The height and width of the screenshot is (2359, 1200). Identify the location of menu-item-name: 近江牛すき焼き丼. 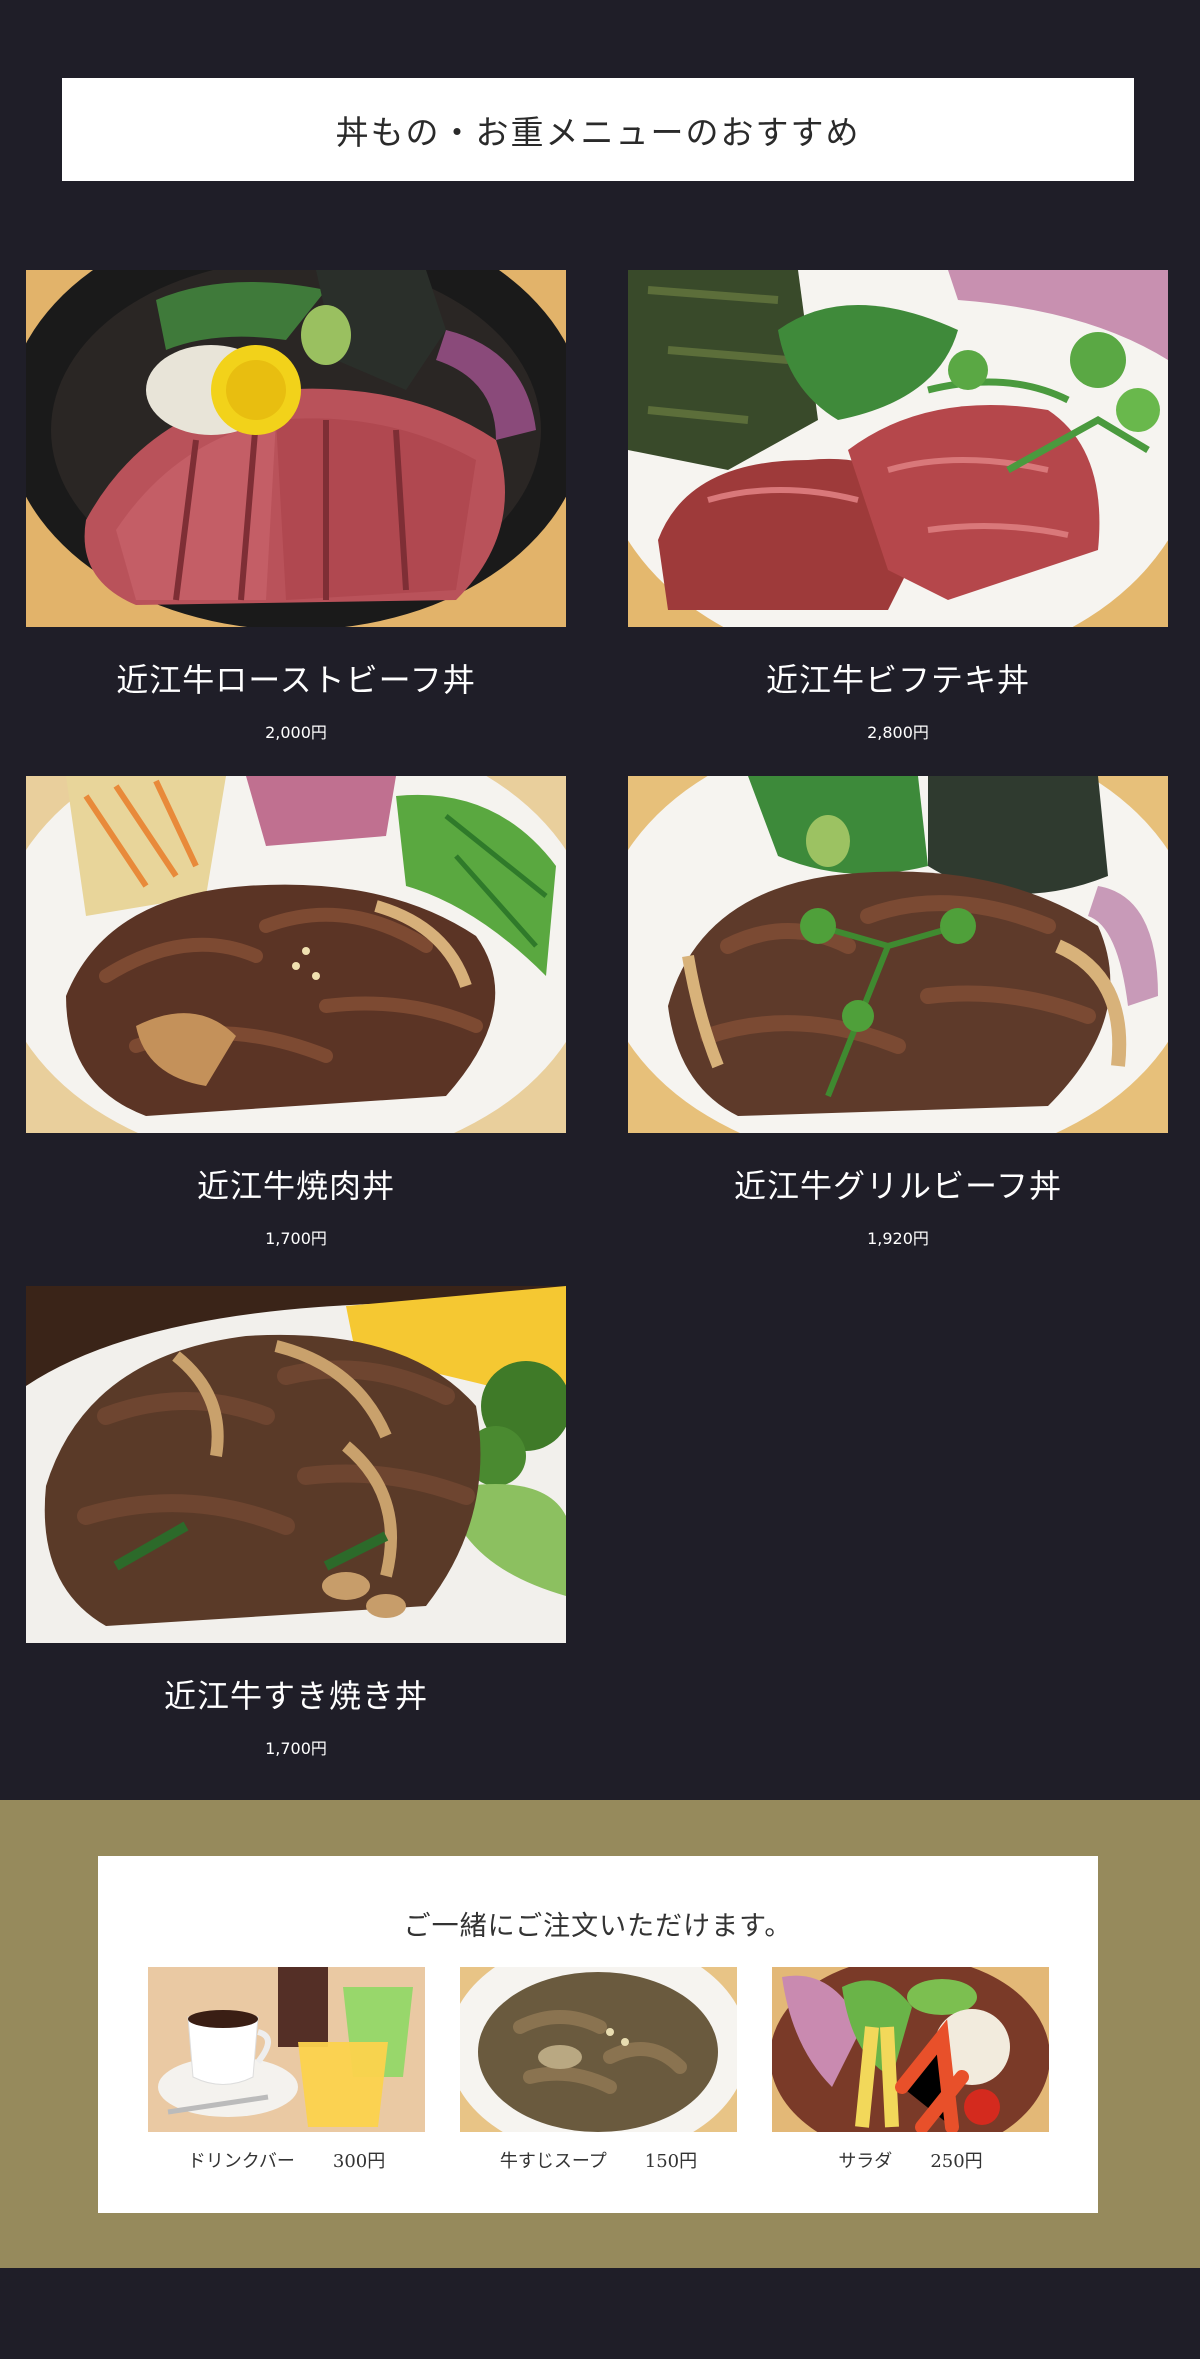
(295, 1696).